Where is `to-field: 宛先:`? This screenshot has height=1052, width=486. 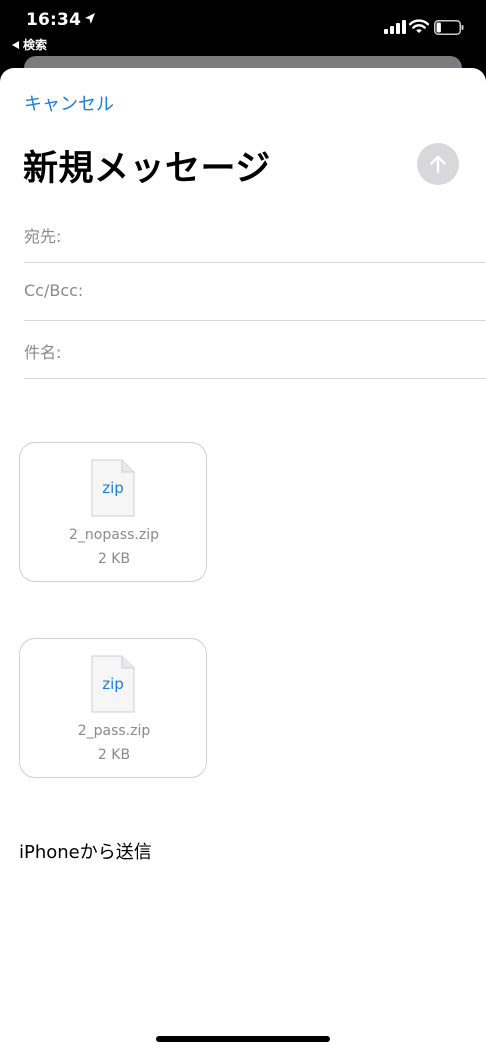
to-field: 宛先: is located at coordinates (255, 234).